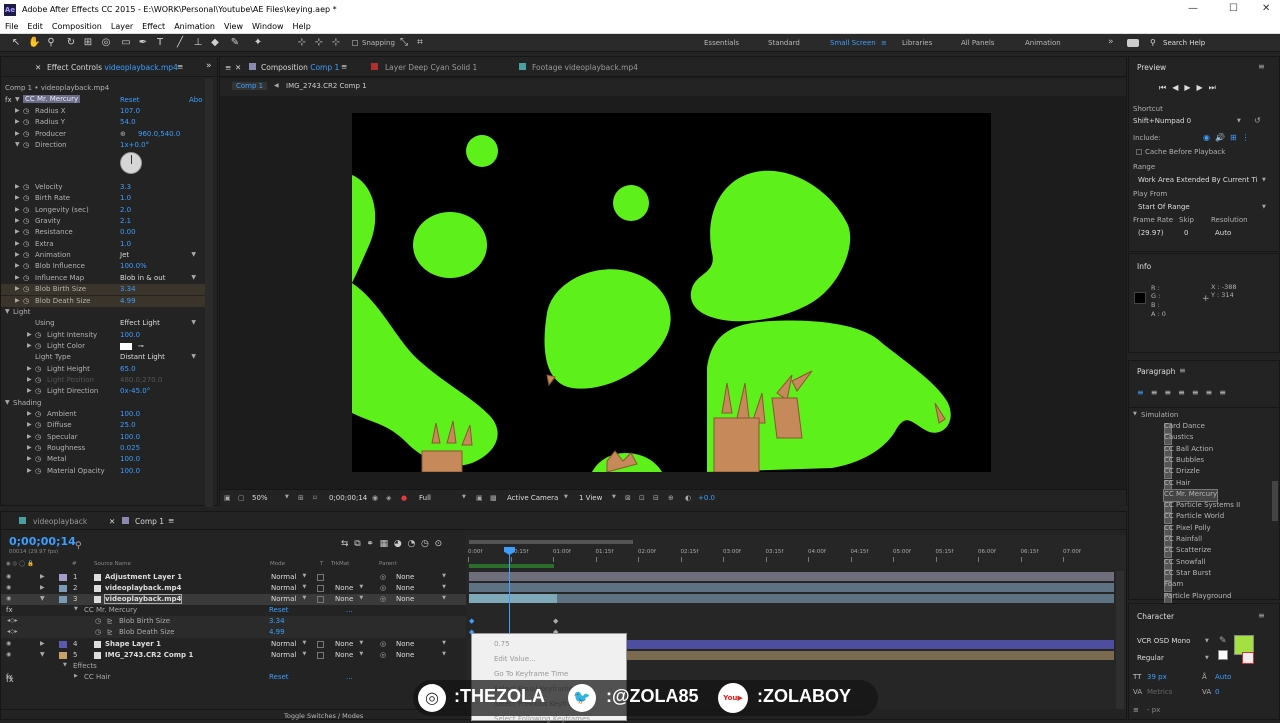 This screenshot has height=723, width=1280. What do you see at coordinates (1194, 517) in the screenshot?
I see `effect-list-item: CC Particle World` at bounding box center [1194, 517].